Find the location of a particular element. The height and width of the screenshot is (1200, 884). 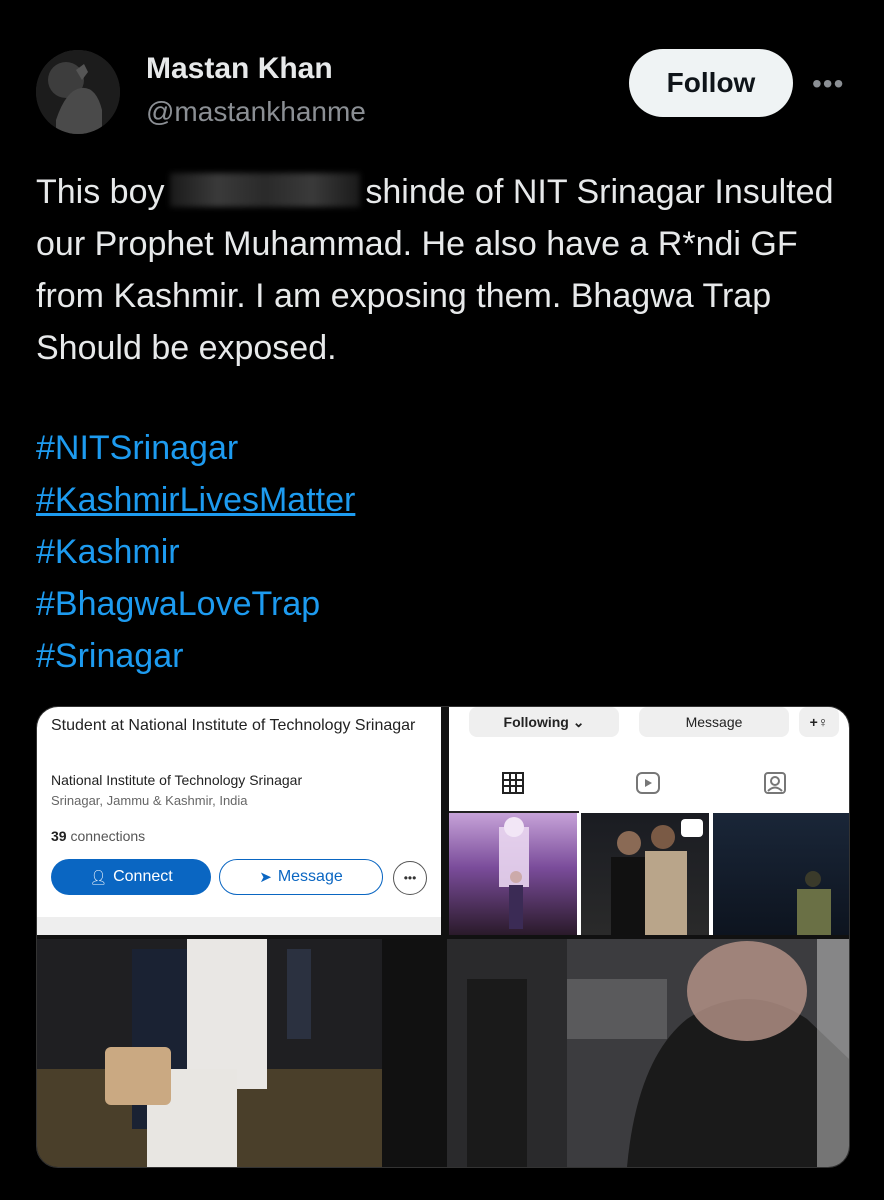

avatar-icon is located at coordinates (78, 92).